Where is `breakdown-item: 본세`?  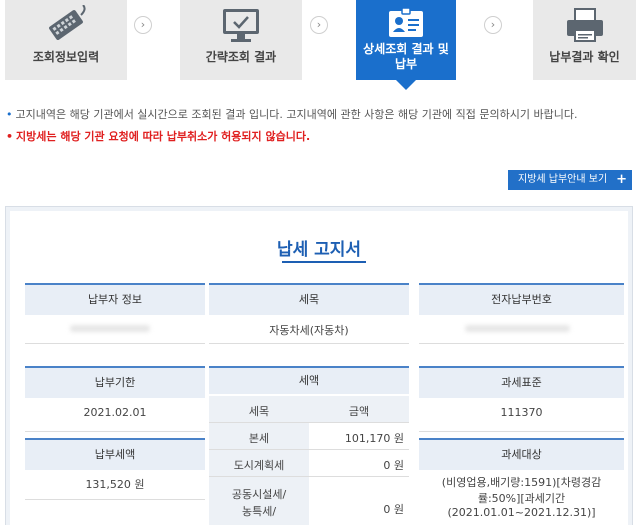
breakdown-item: 본세 is located at coordinates (259, 438).